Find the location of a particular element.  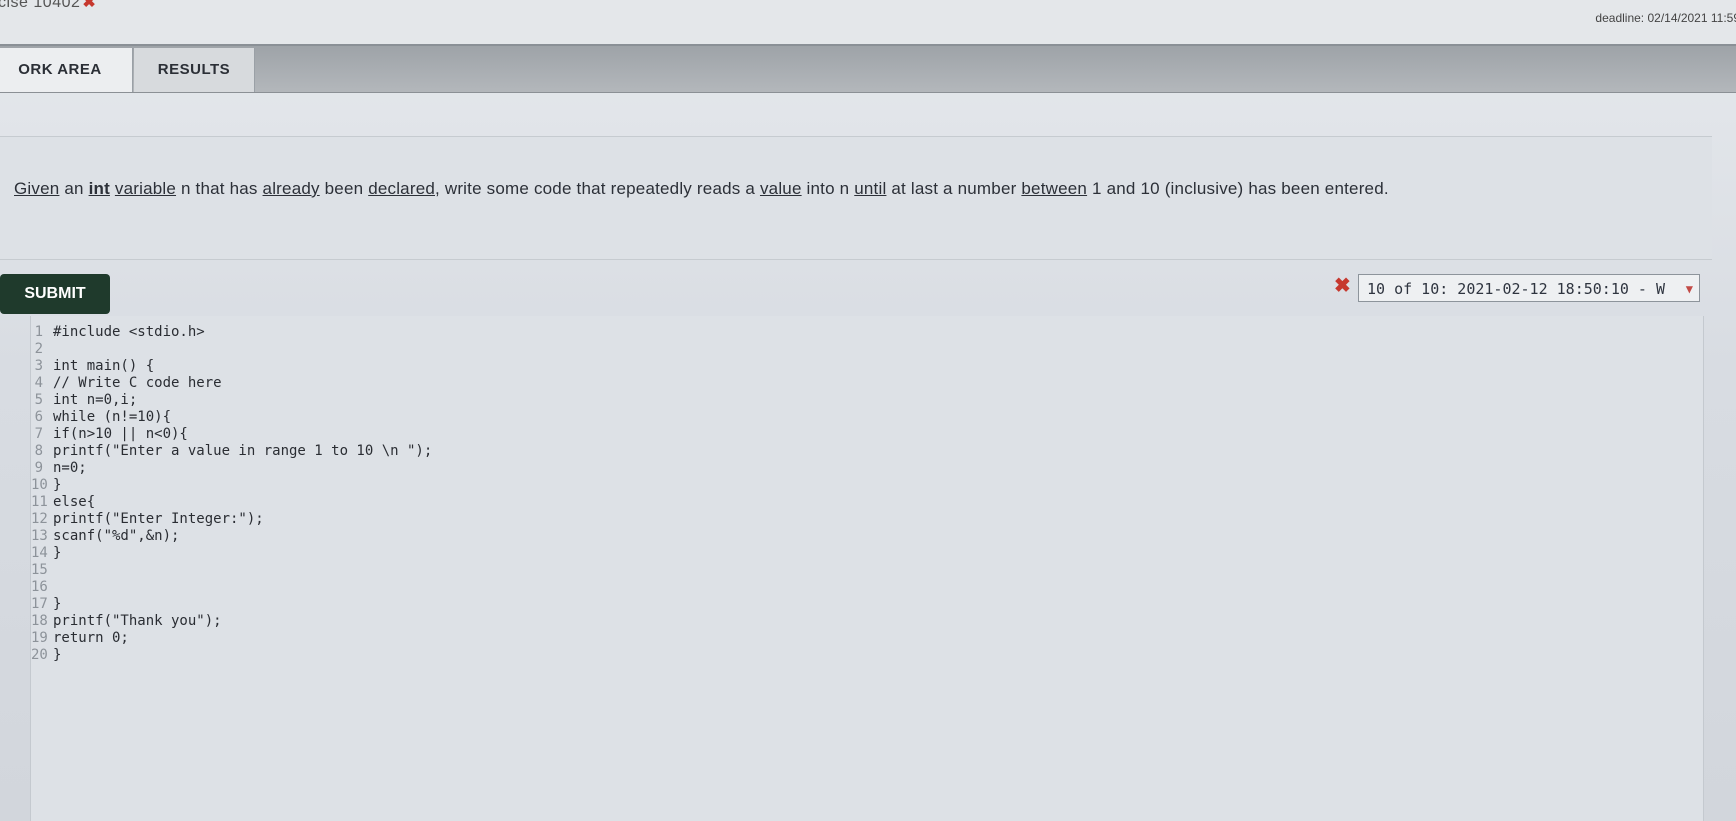

line-number: 2 is located at coordinates (38, 349).